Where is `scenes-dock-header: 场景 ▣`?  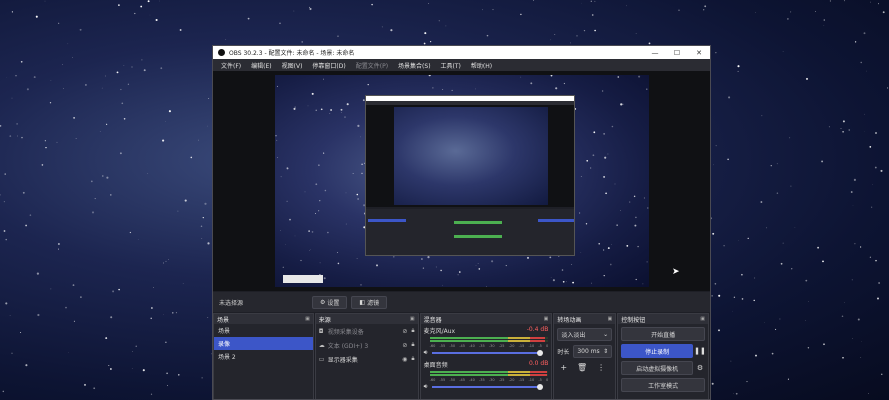 scenes-dock-header: 场景 ▣ is located at coordinates (263, 319).